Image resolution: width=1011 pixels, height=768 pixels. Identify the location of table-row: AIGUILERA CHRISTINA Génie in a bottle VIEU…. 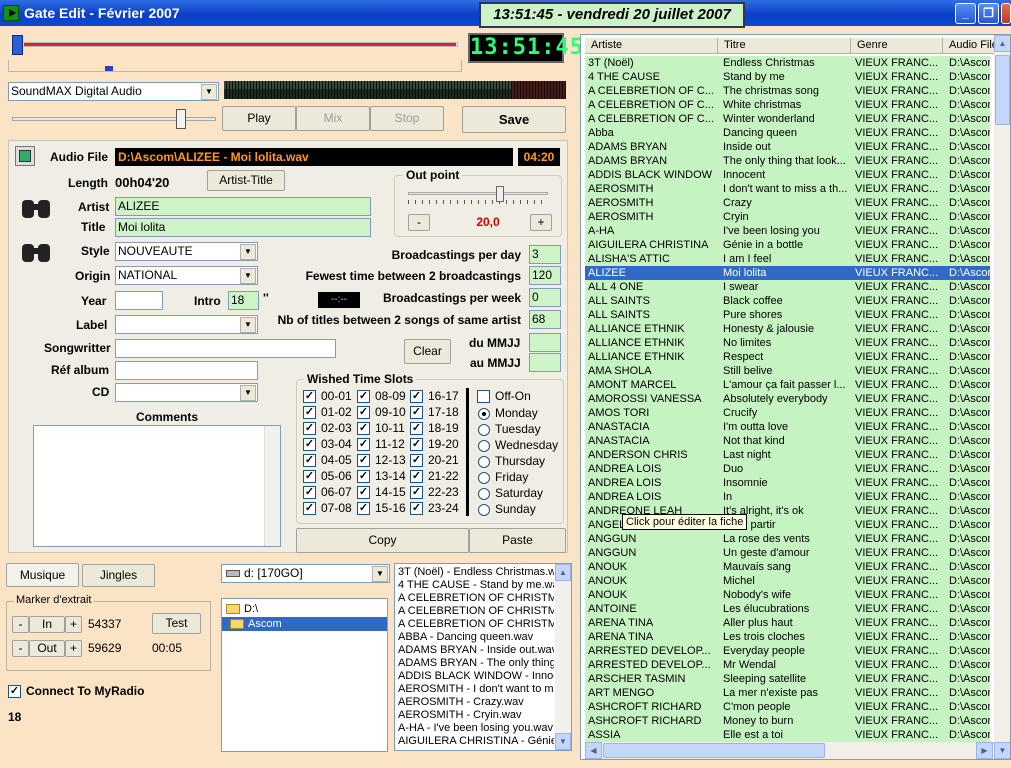
(787, 245).